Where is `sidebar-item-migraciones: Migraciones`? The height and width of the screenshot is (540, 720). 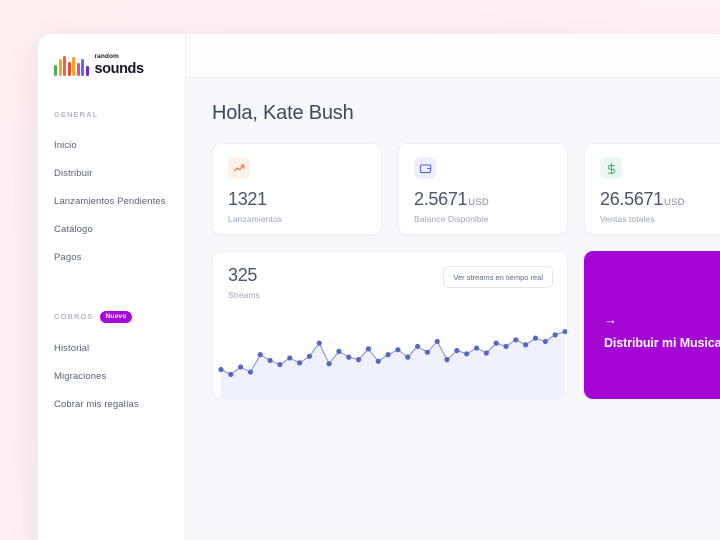 sidebar-item-migraciones: Migraciones is located at coordinates (111, 377).